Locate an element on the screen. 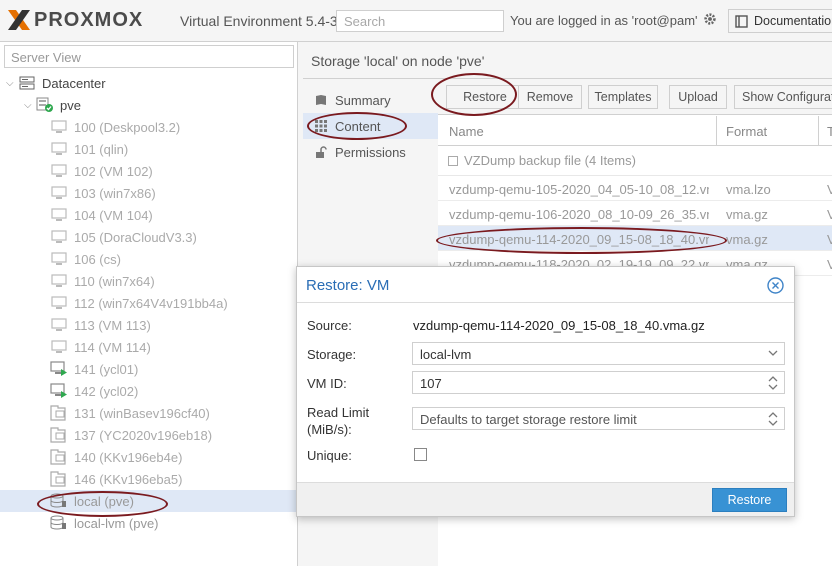  server-view-select: Server View is located at coordinates (149, 56).